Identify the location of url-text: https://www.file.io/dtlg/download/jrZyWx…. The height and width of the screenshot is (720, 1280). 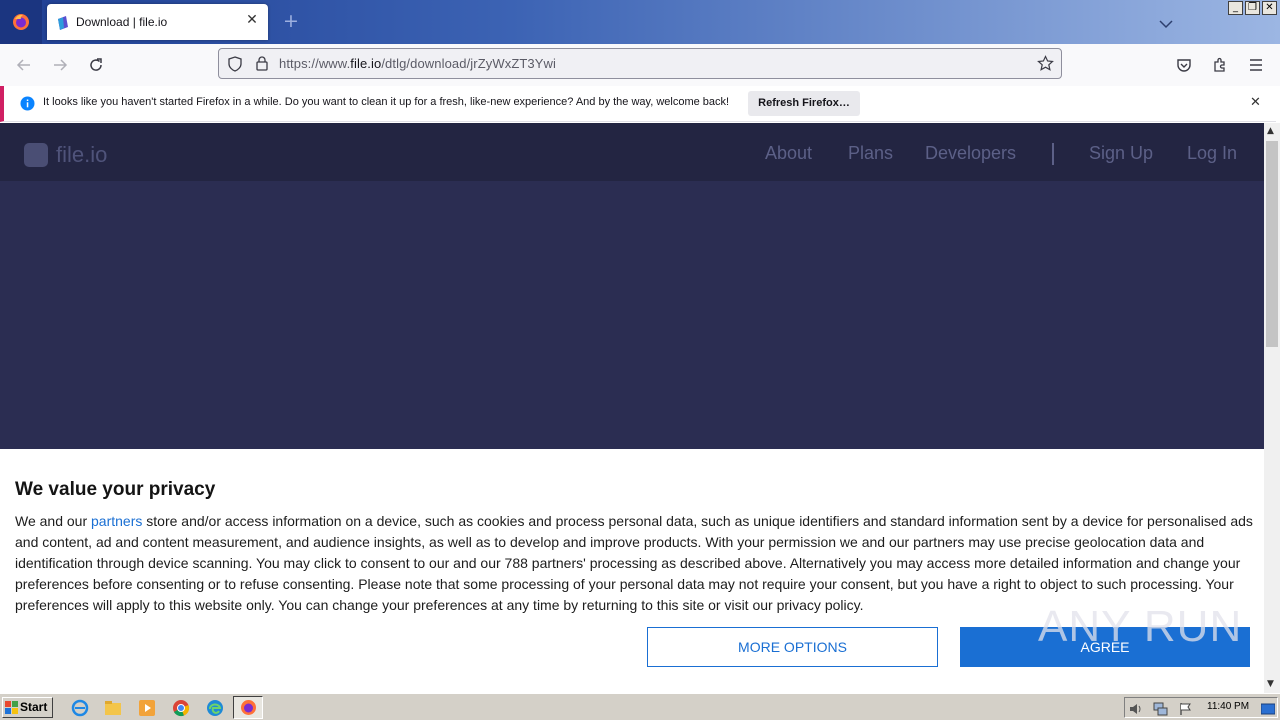
(417, 63).